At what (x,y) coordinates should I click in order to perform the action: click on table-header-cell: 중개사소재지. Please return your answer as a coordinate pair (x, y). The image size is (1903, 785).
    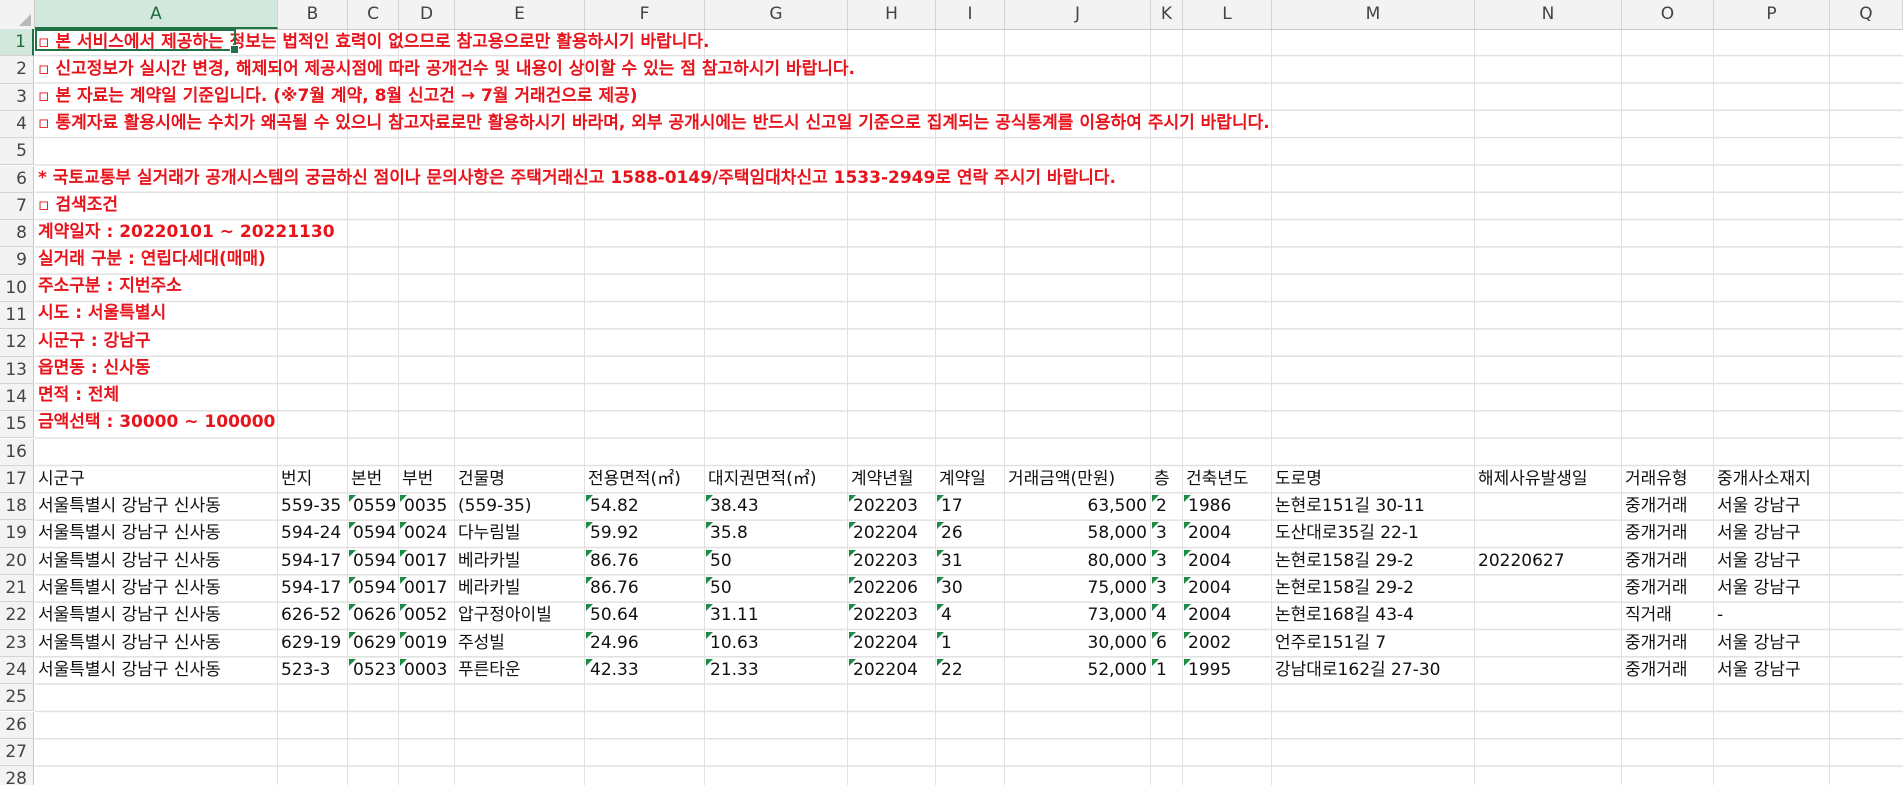
    Looking at the image, I should click on (1762, 479).